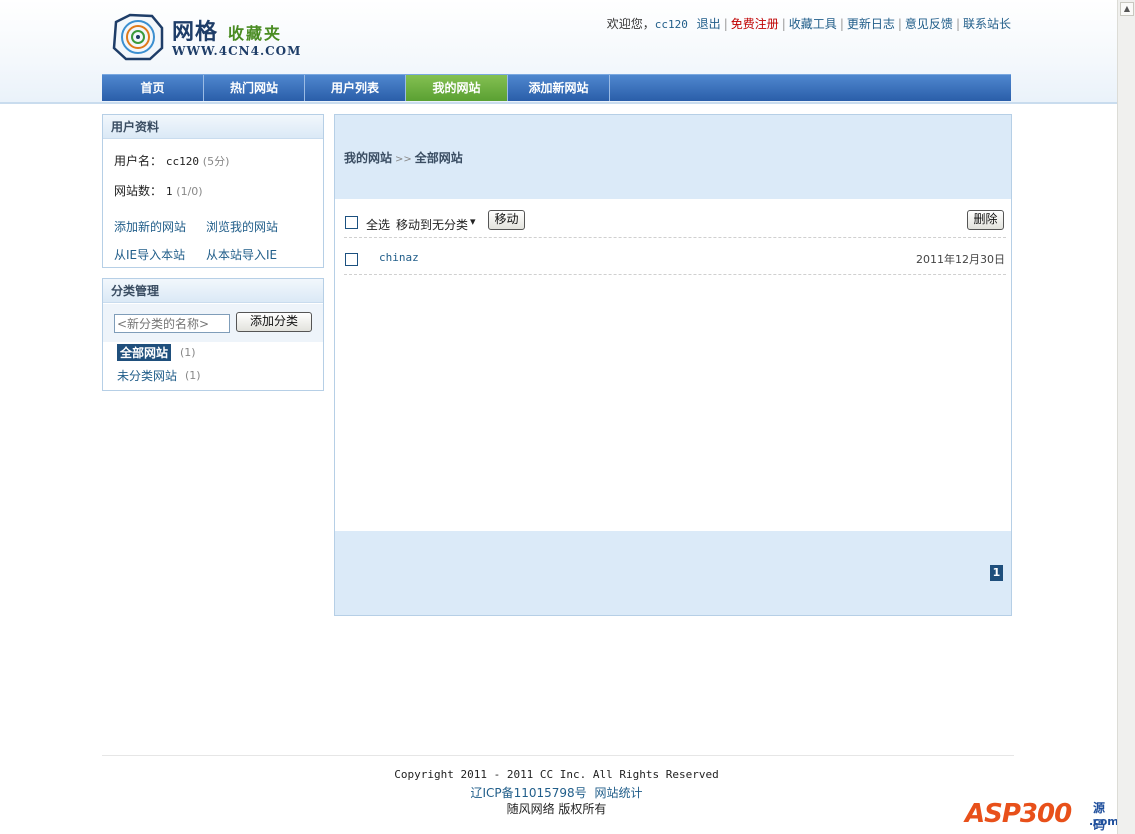  Describe the element at coordinates (144, 352) in the screenshot. I see `category-all-sites: 全部网站` at that location.